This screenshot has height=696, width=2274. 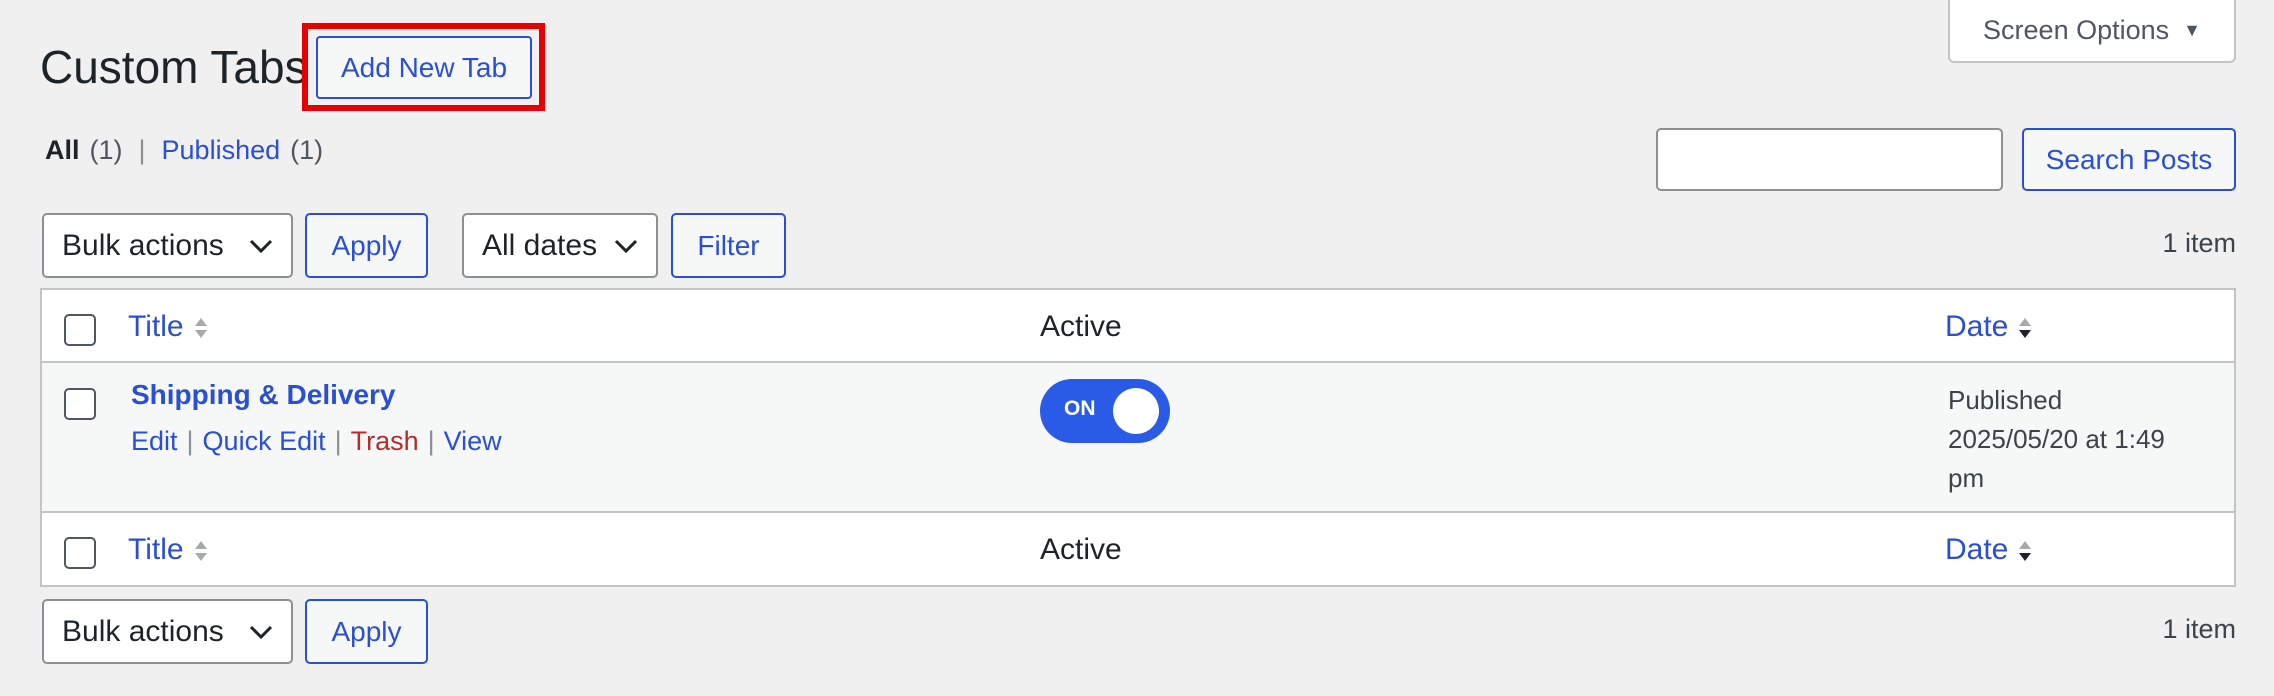 What do you see at coordinates (1080, 408) in the screenshot?
I see `toggle-label: ON` at bounding box center [1080, 408].